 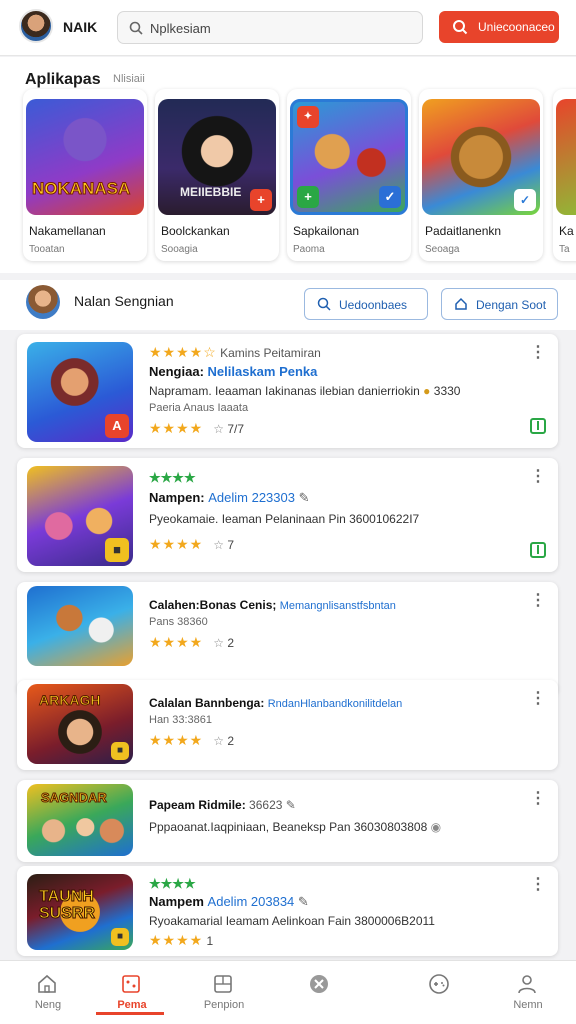 I want to click on search-placeholder: Nplkesiam, so click(x=180, y=28).